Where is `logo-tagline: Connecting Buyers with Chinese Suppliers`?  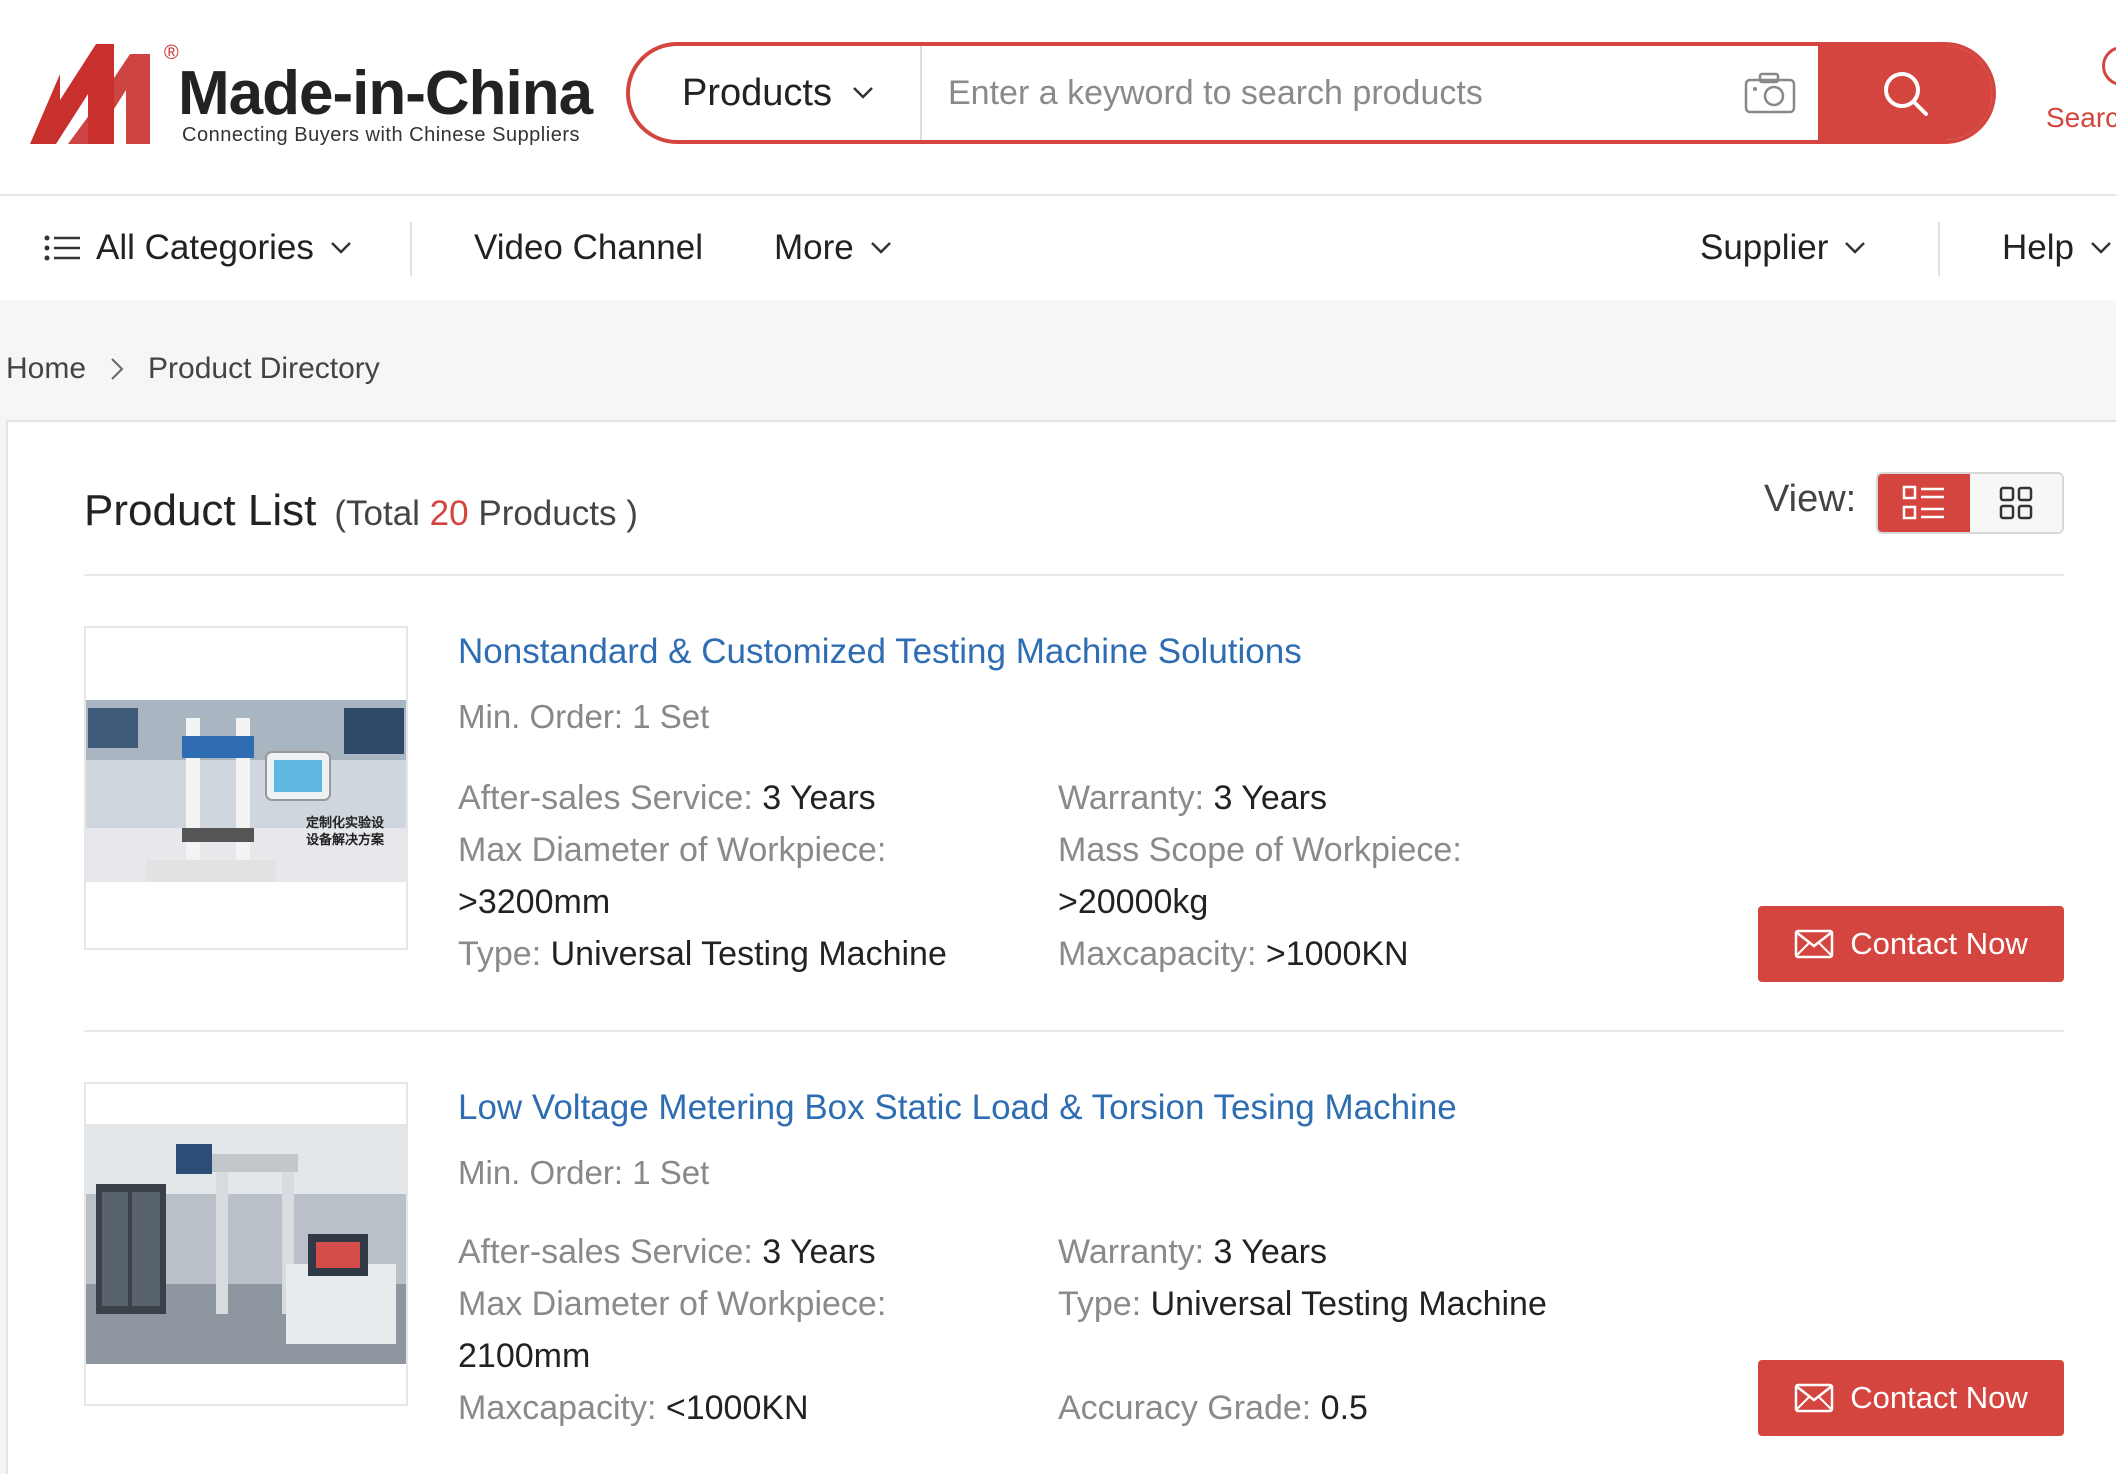 logo-tagline: Connecting Buyers with Chinese Suppliers is located at coordinates (381, 135).